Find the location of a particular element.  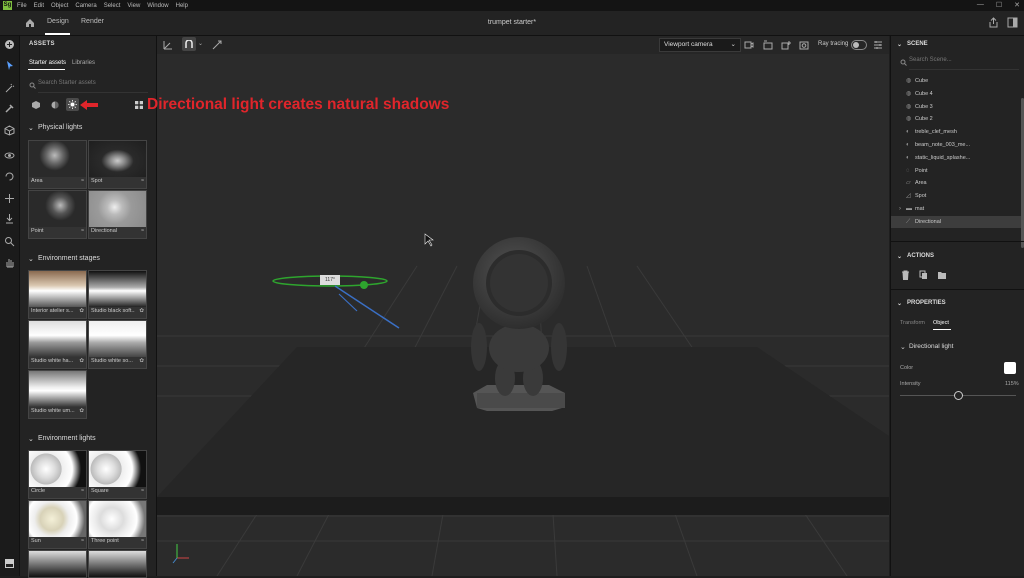

camera-add-icon is located at coordinates (786, 45).